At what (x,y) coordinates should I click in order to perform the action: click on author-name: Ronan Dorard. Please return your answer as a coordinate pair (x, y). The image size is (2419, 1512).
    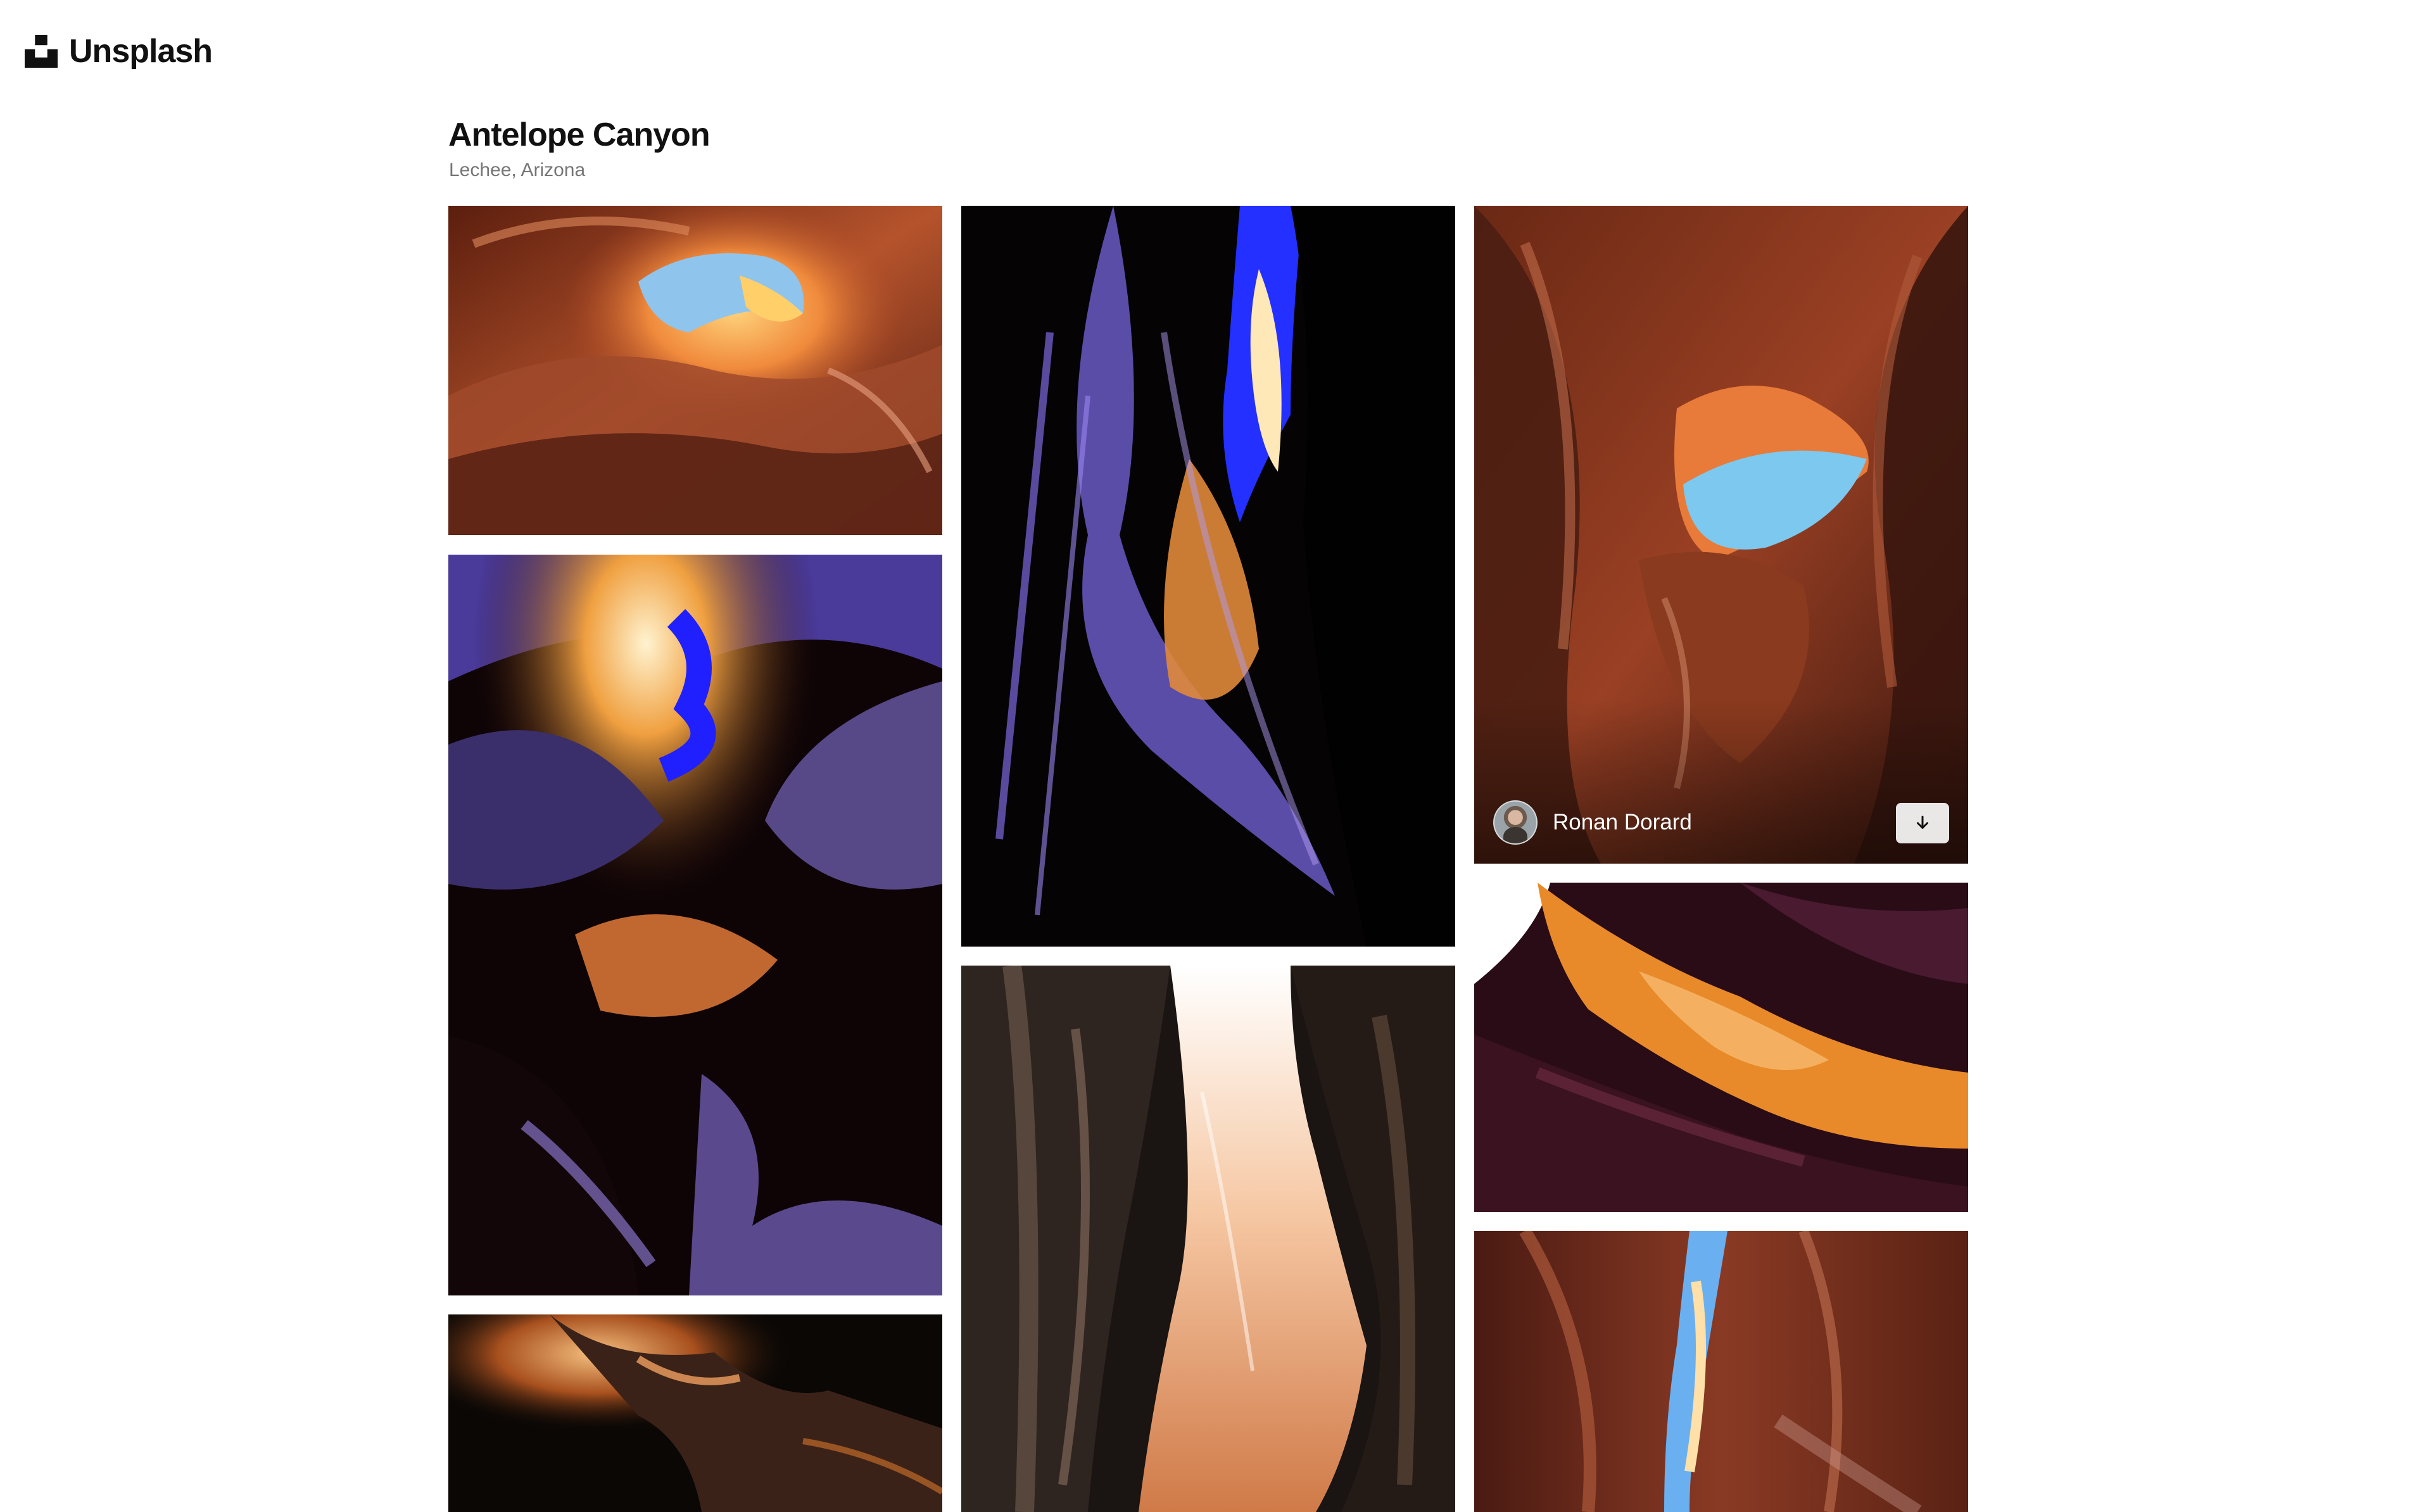
    Looking at the image, I should click on (1622, 822).